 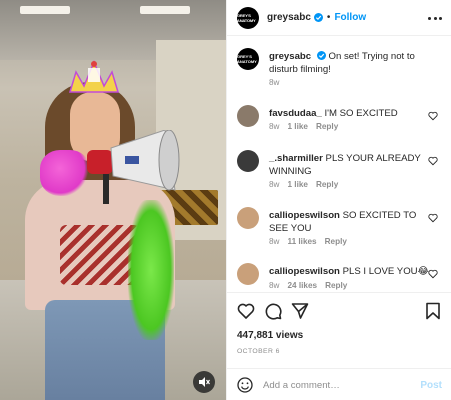 I want to click on comment-text-block: favsdudaa_ I'M SO EXCITED, so click(x=349, y=113).